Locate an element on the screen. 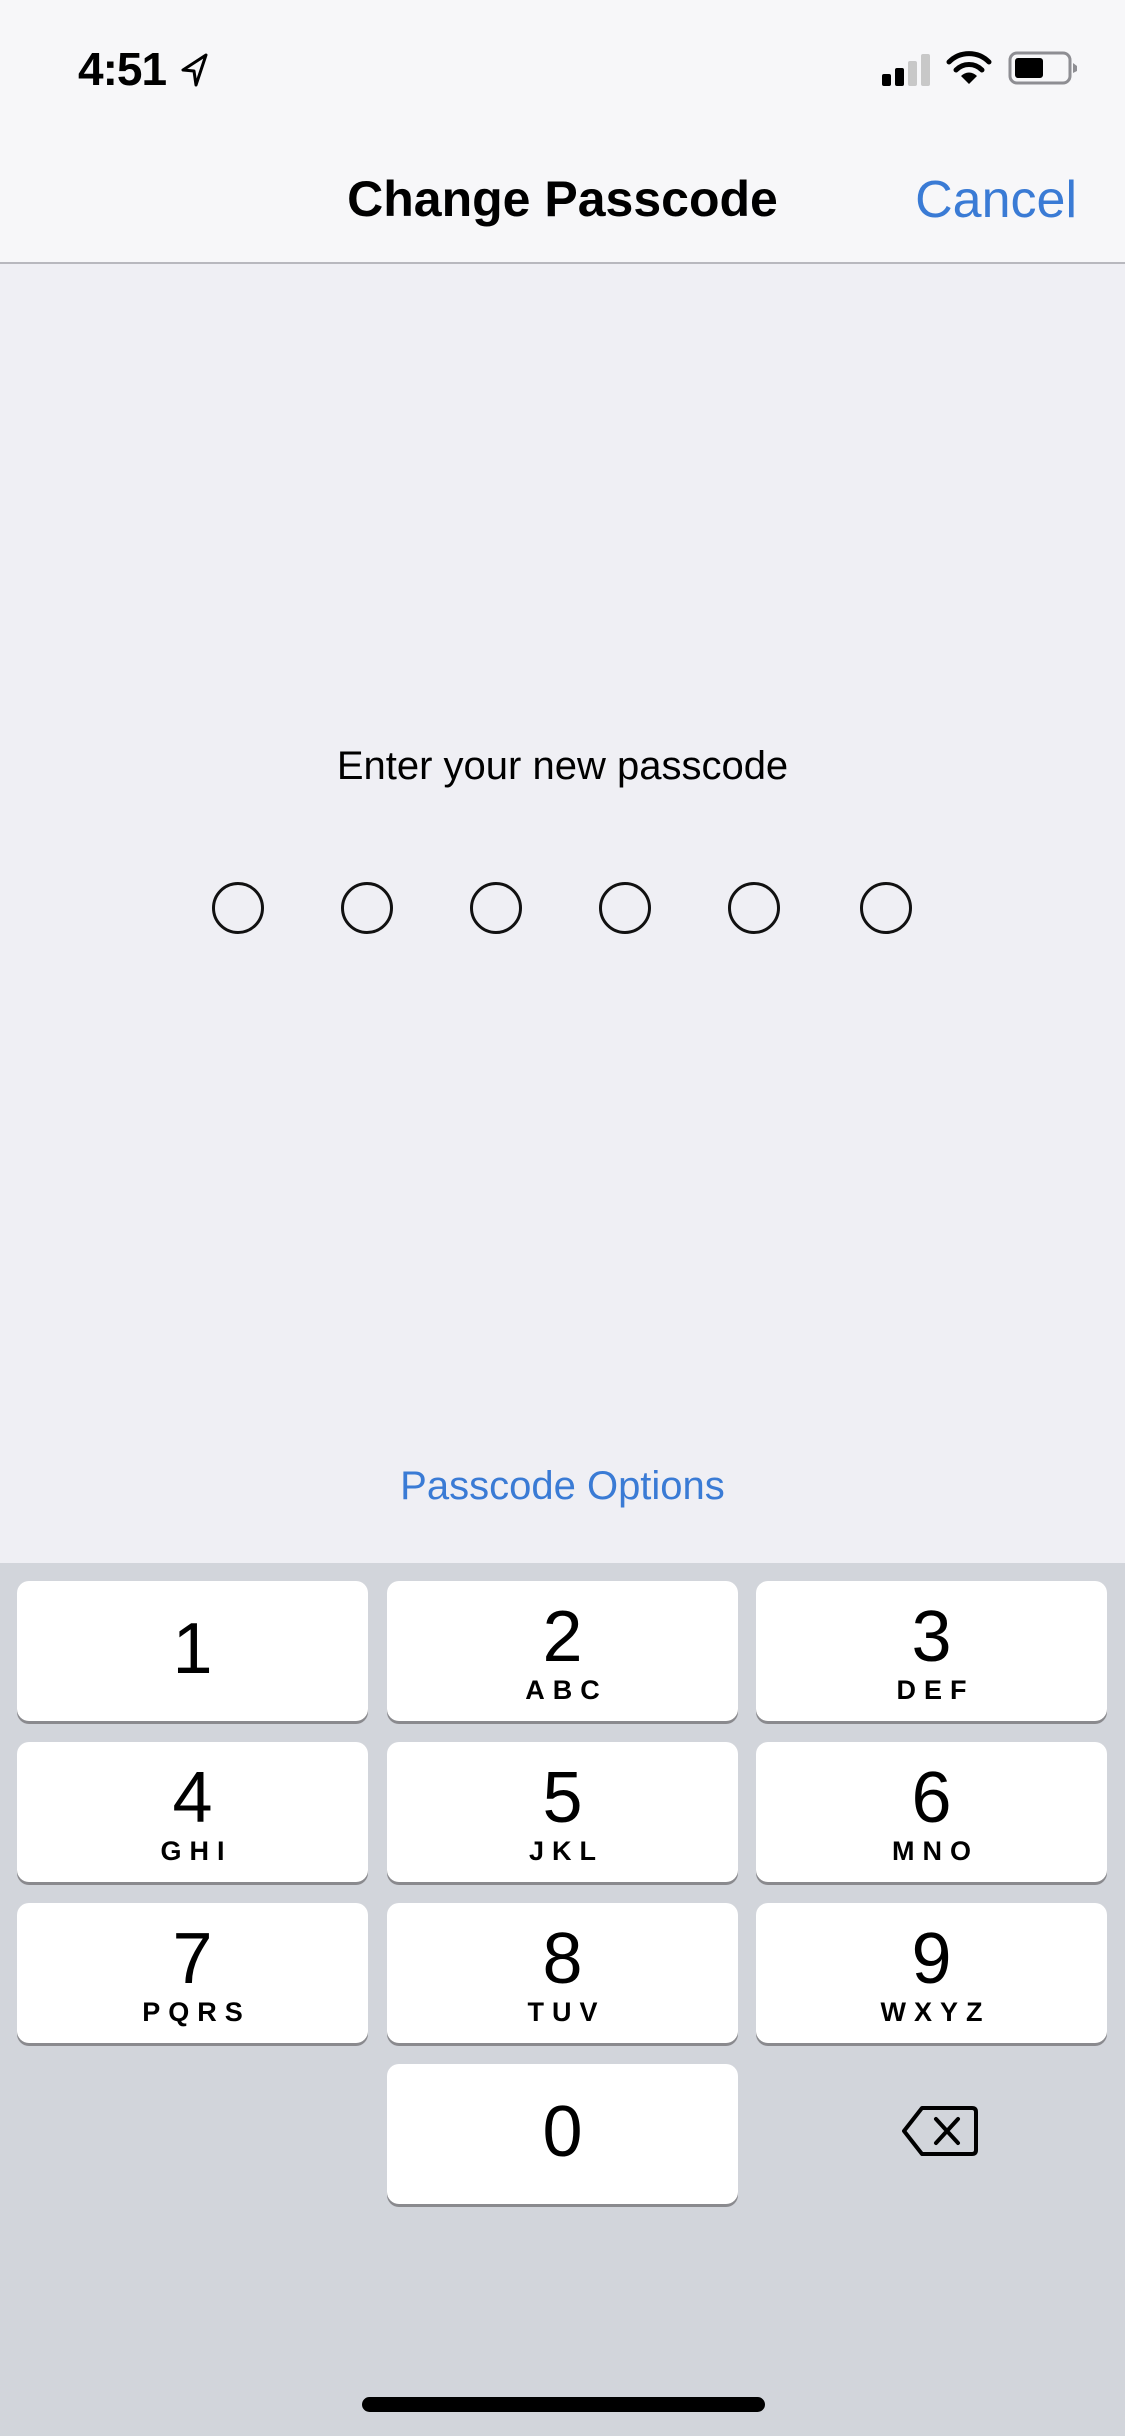 The image size is (1125, 2436). key-letters: PQRS is located at coordinates (196, 2012).